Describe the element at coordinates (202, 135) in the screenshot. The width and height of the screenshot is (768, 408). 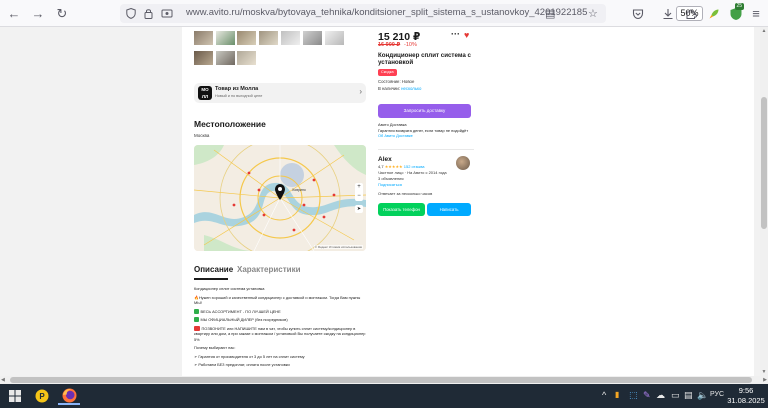
I see `location-city: Москва` at that location.